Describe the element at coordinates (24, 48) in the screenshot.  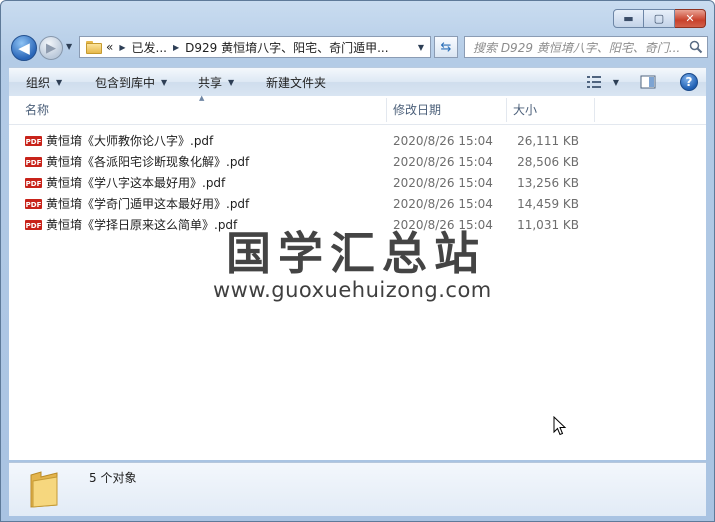
I see `back-button: ◀` at that location.